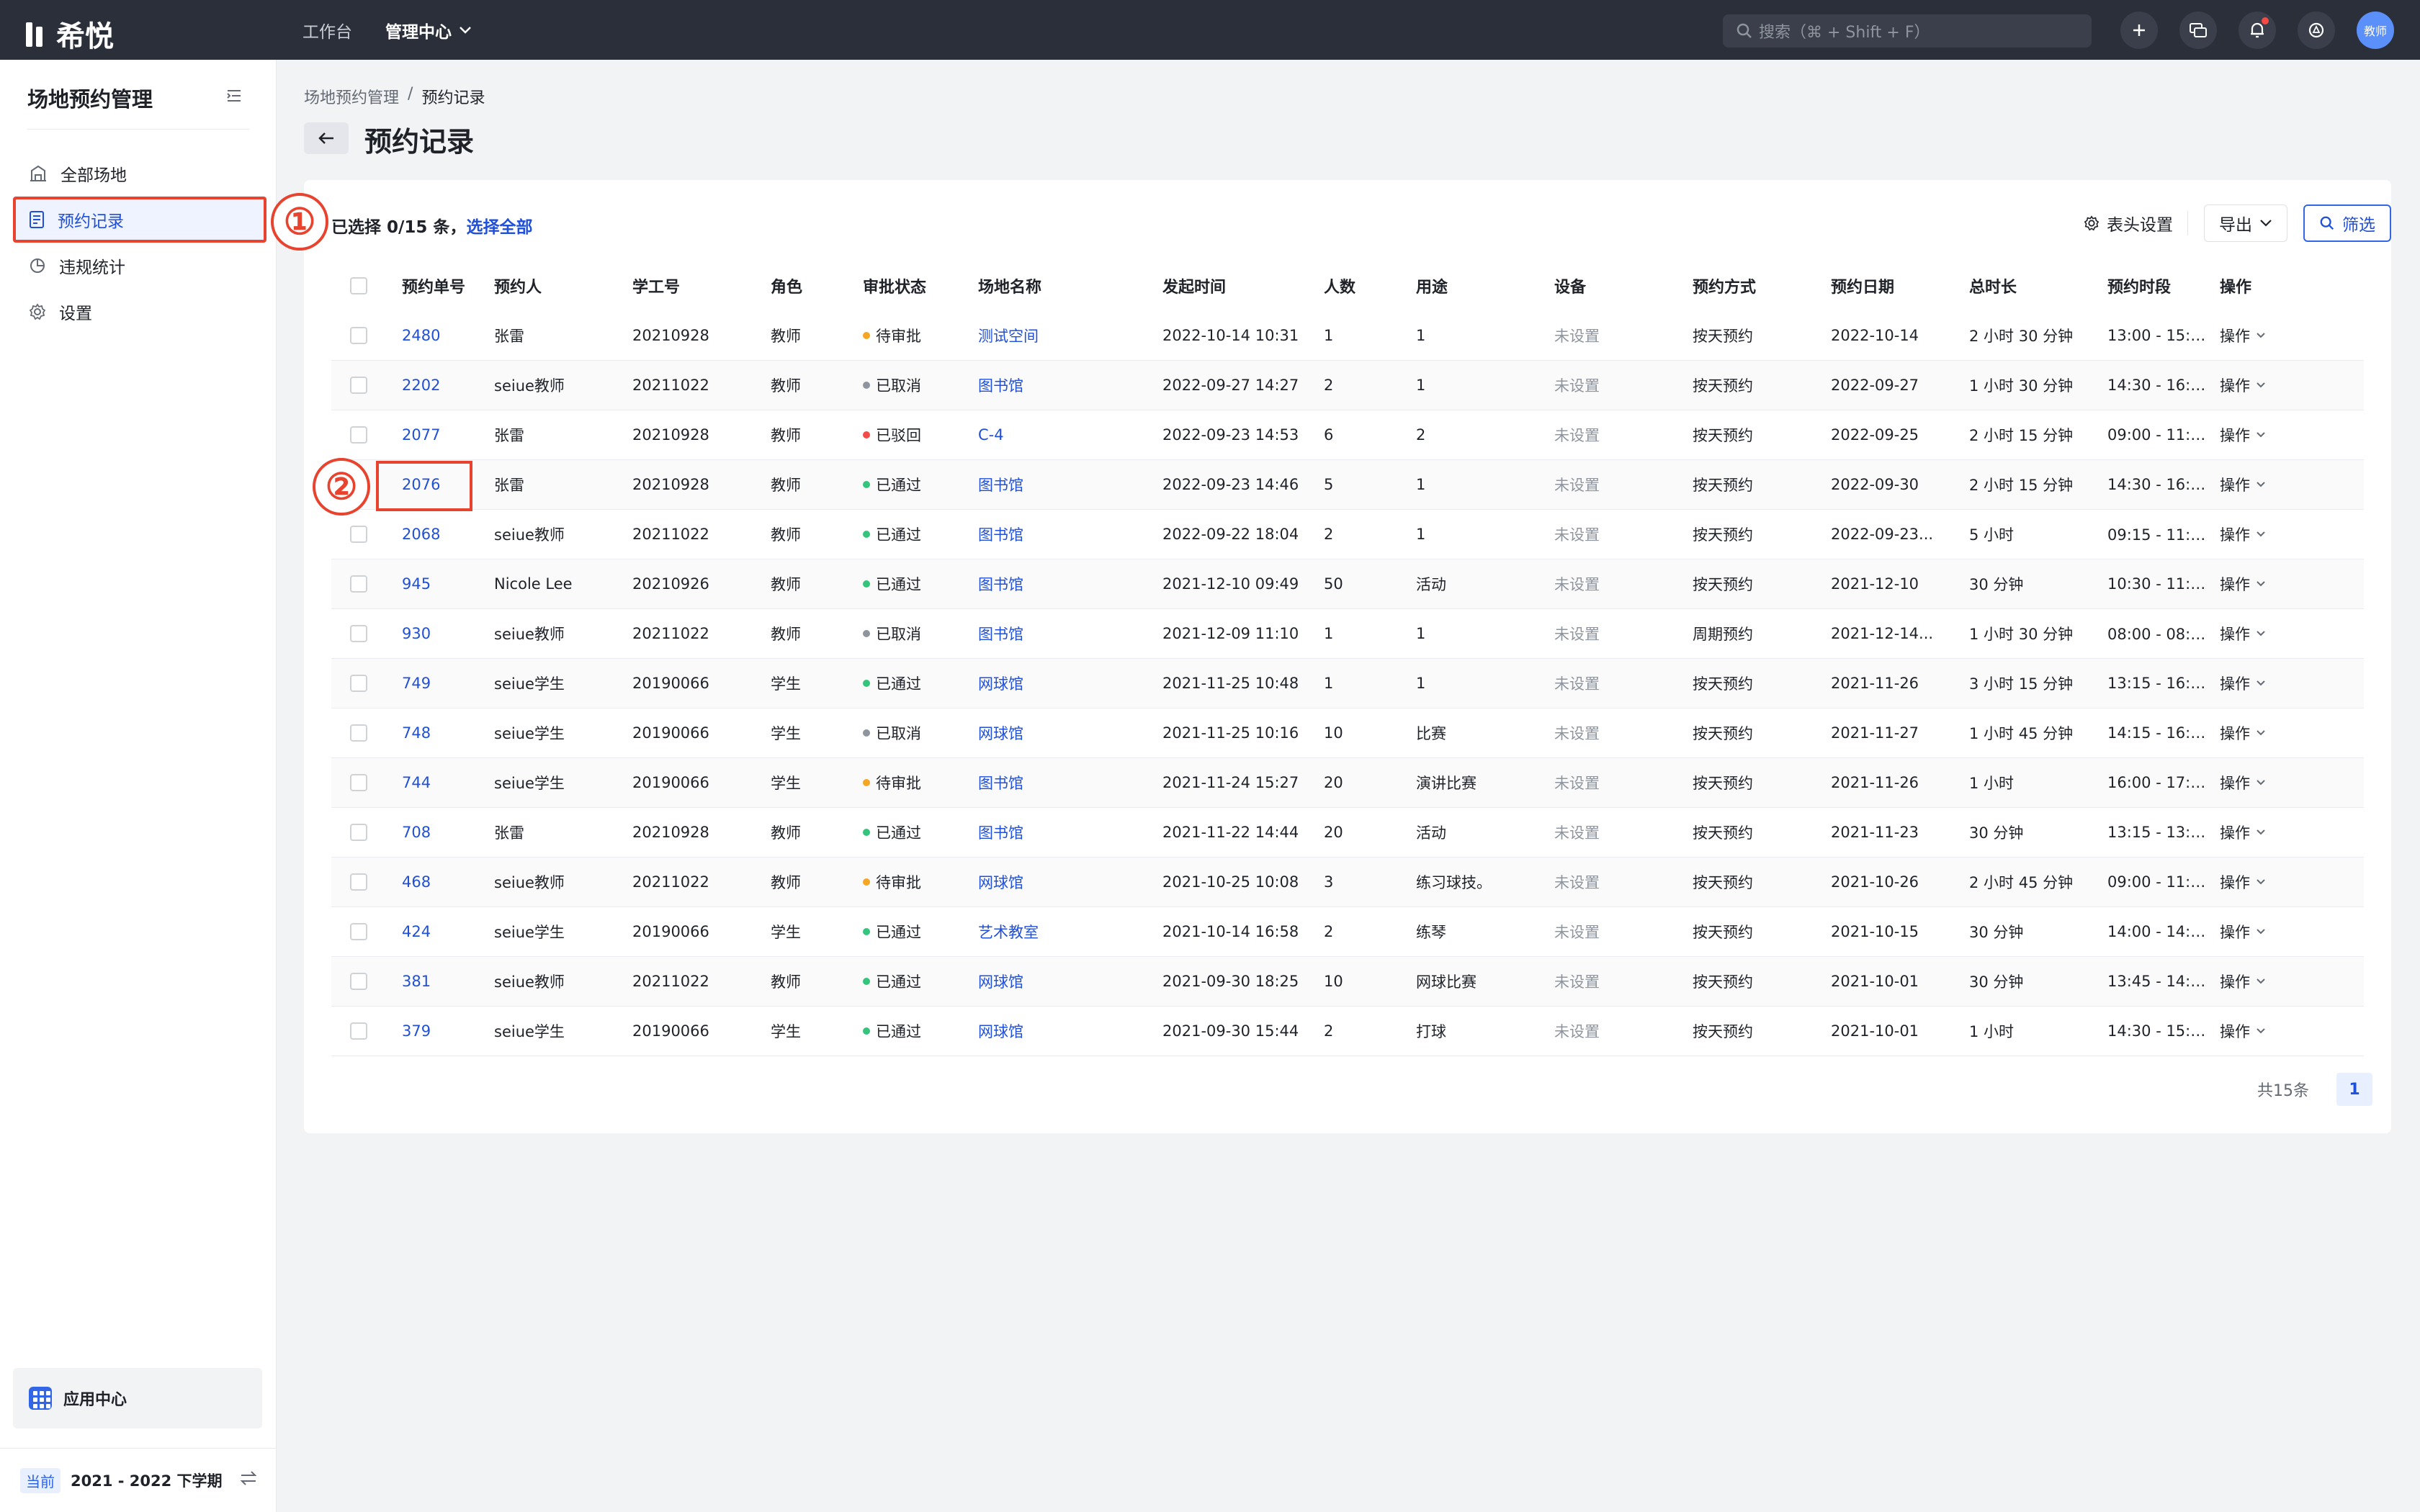 The height and width of the screenshot is (1512, 2420). I want to click on term-selector: 当前 2021 - 2022 下学期, so click(138, 1480).